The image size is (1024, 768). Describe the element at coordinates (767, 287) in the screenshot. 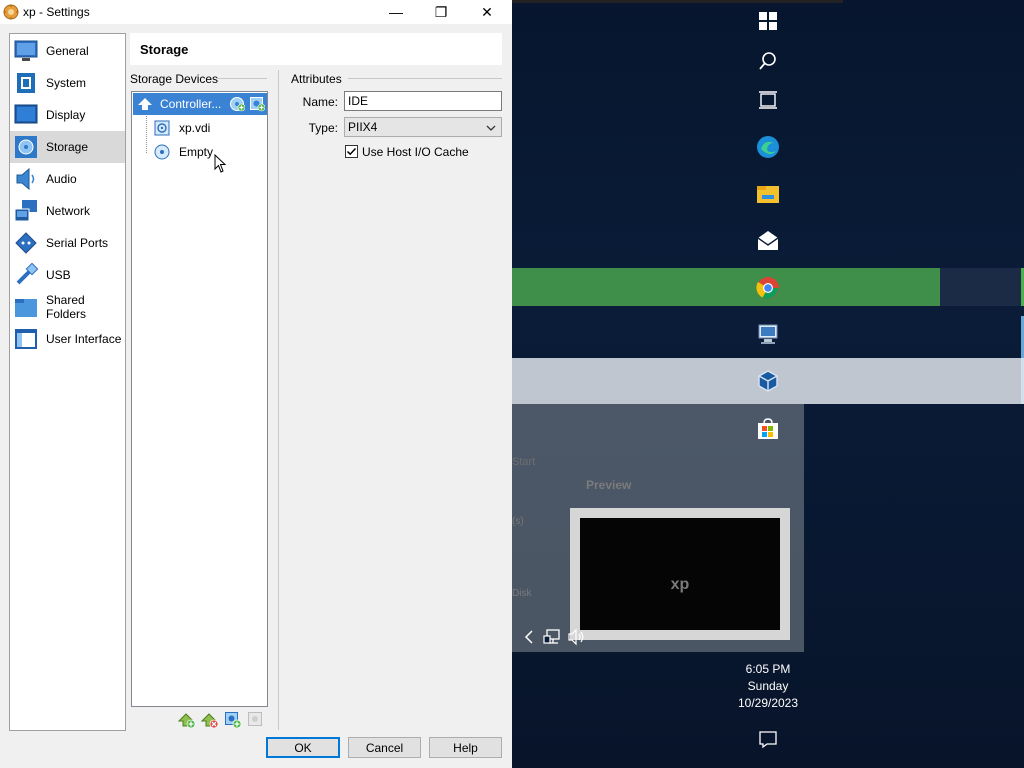

I see `chrome-icon` at that location.